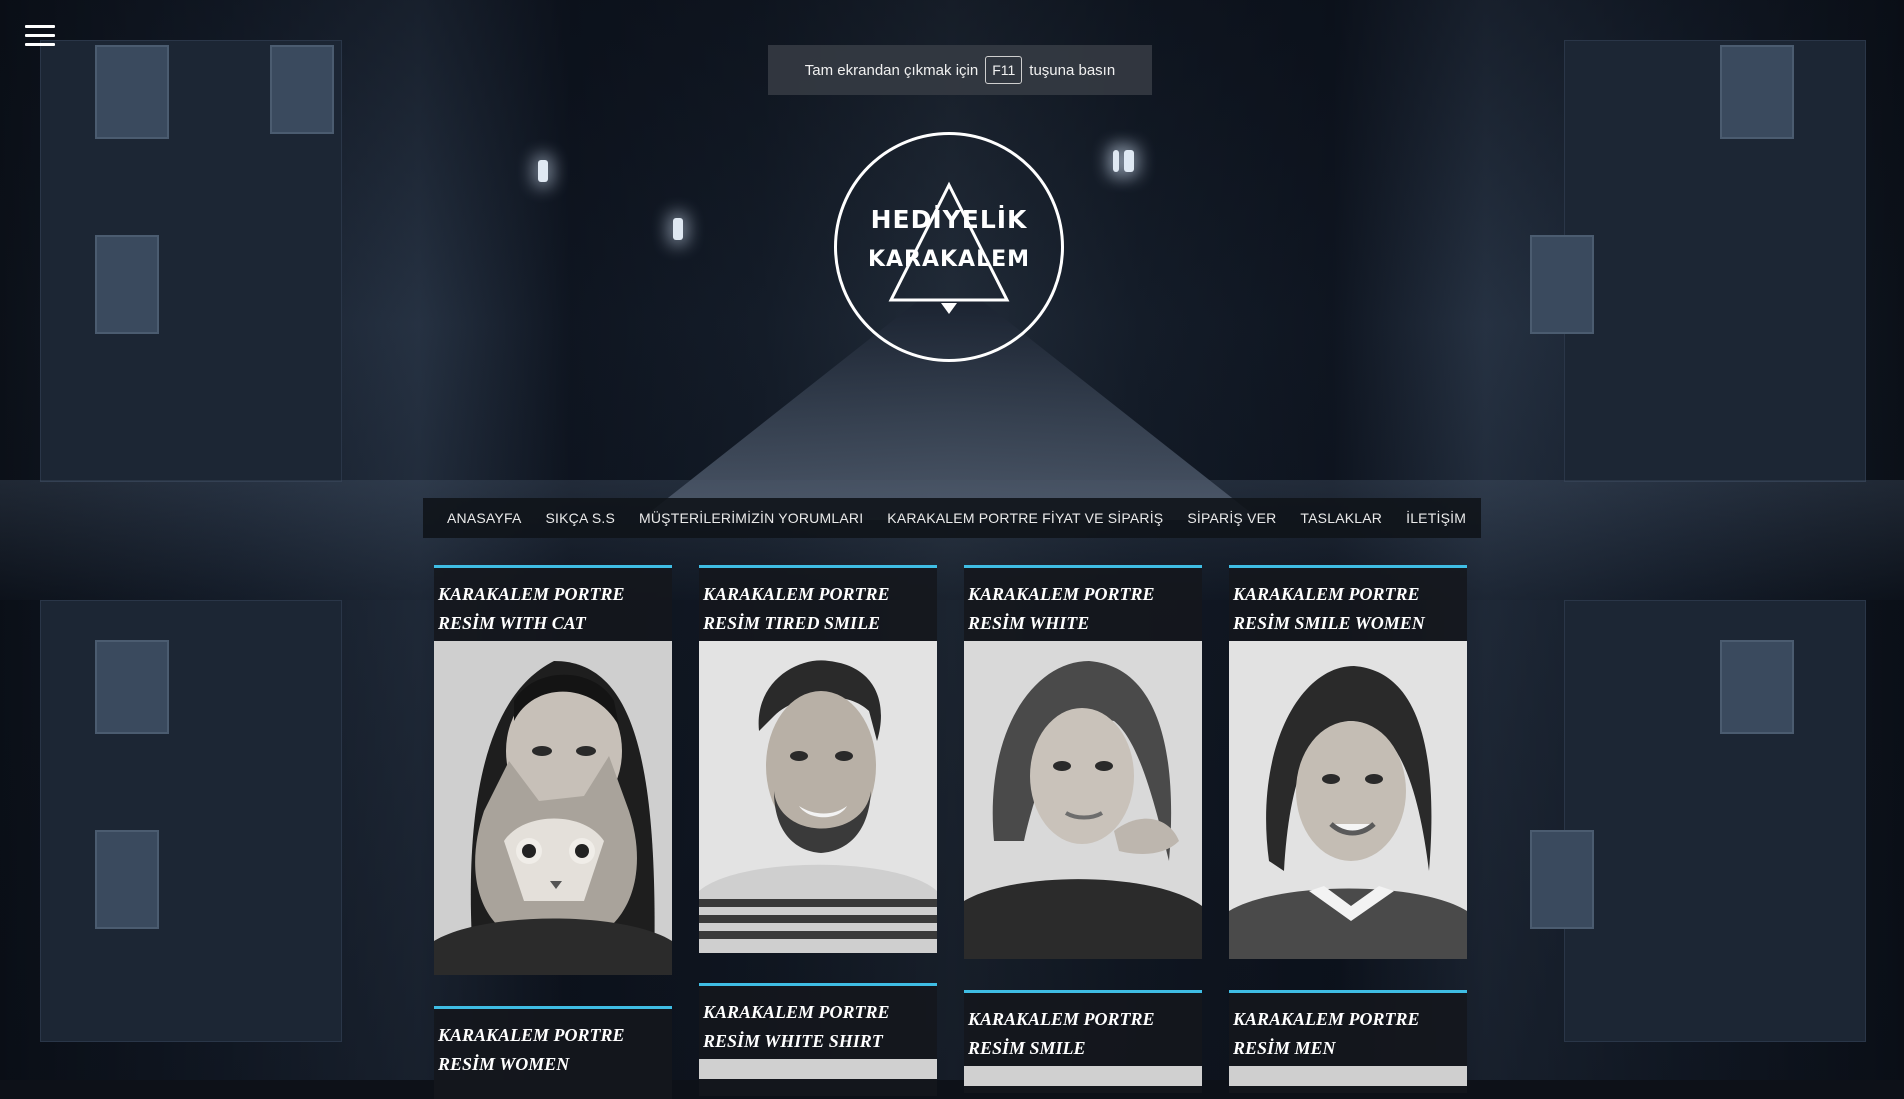 Image resolution: width=1904 pixels, height=1099 pixels. What do you see at coordinates (1436, 518) in the screenshot?
I see `nav-contact: İLETİŞİM` at bounding box center [1436, 518].